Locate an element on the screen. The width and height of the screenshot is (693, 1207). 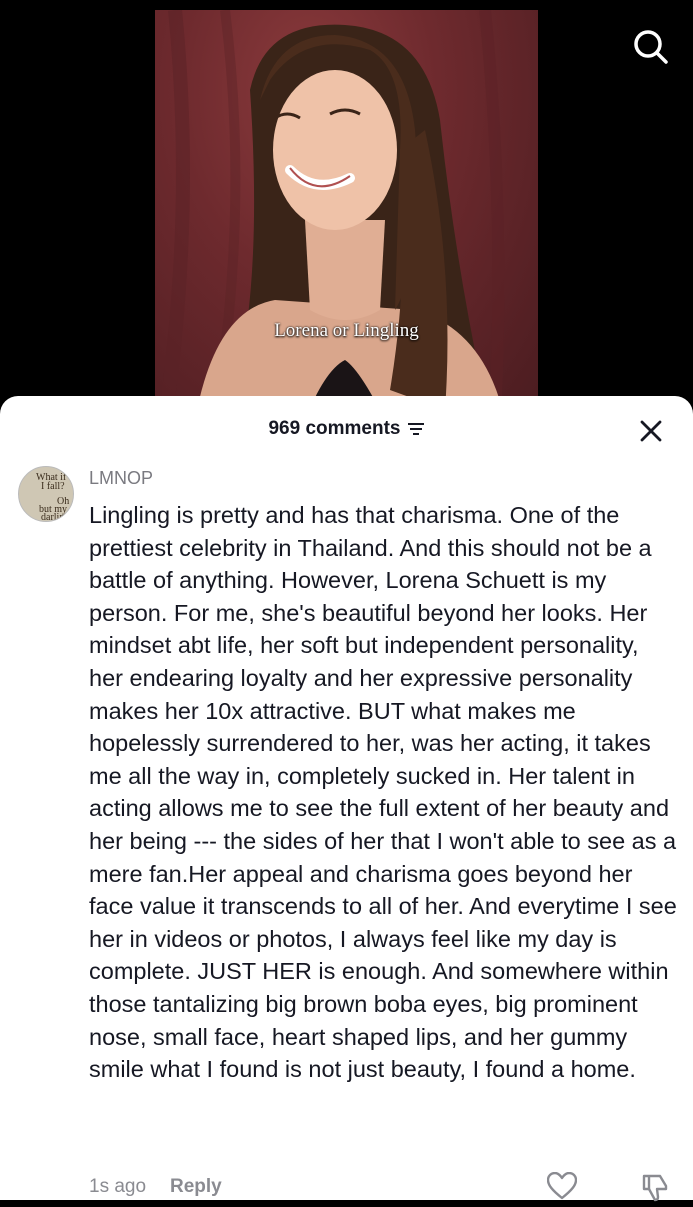
comment-count-label: 969 comments is located at coordinates (346, 429).